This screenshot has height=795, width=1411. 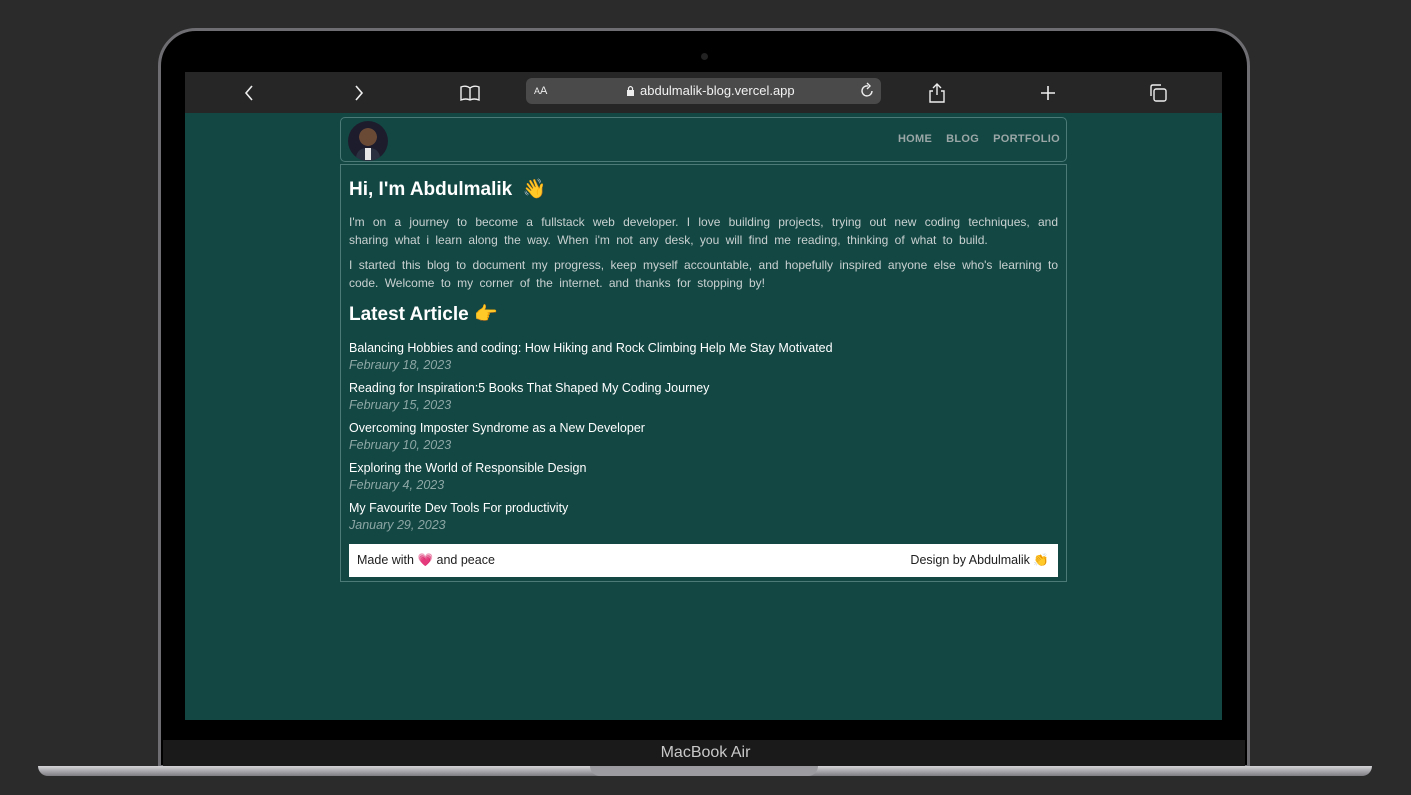 I want to click on nav-menu: HOME BLOG PORTFOLIO, so click(x=979, y=139).